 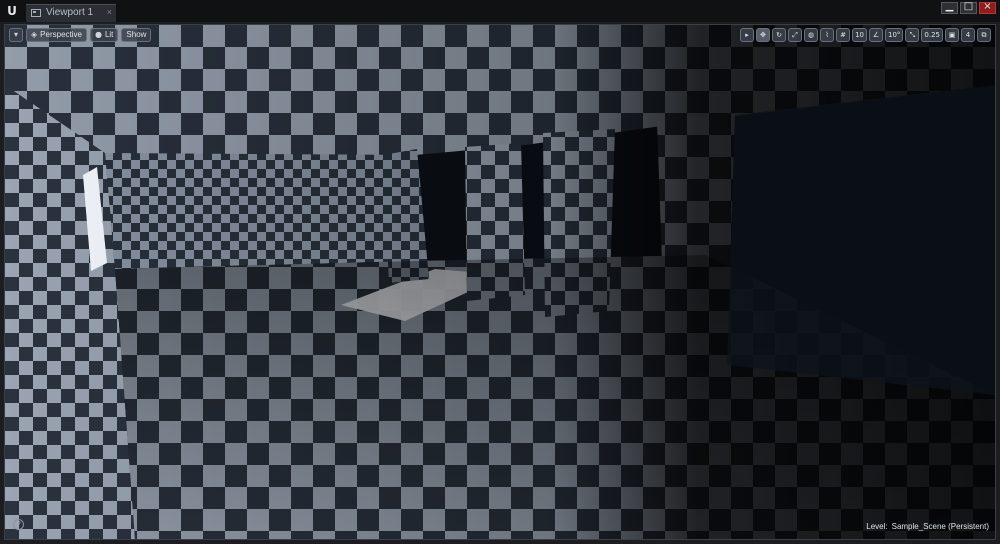 I want to click on rotation-snap-icon: ∠, so click(x=875, y=35).